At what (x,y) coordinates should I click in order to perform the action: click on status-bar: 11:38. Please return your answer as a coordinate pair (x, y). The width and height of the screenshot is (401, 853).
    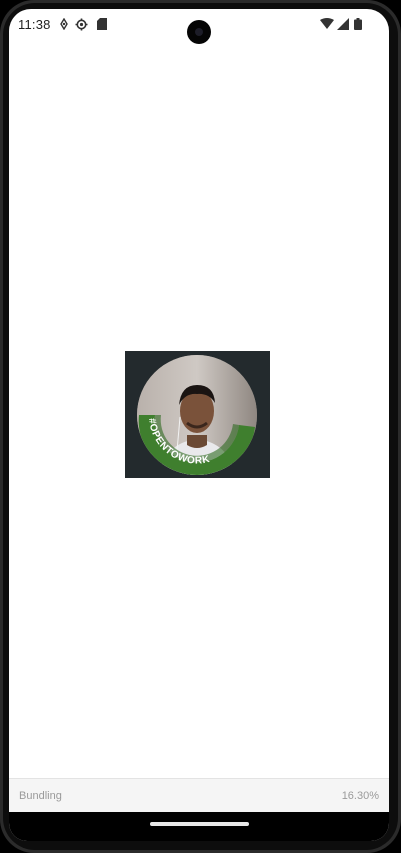
    Looking at the image, I should click on (199, 26).